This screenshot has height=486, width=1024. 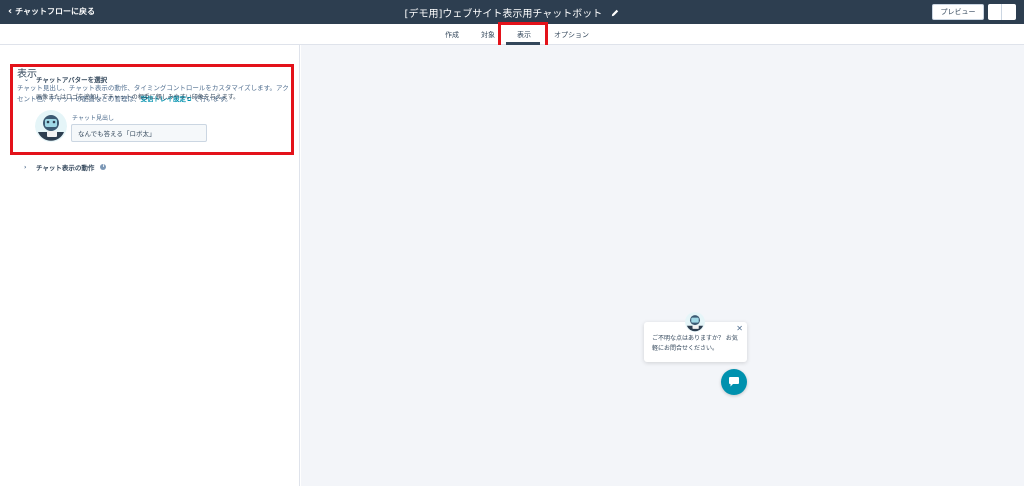 I want to click on view-toggle, so click(x=1002, y=12).